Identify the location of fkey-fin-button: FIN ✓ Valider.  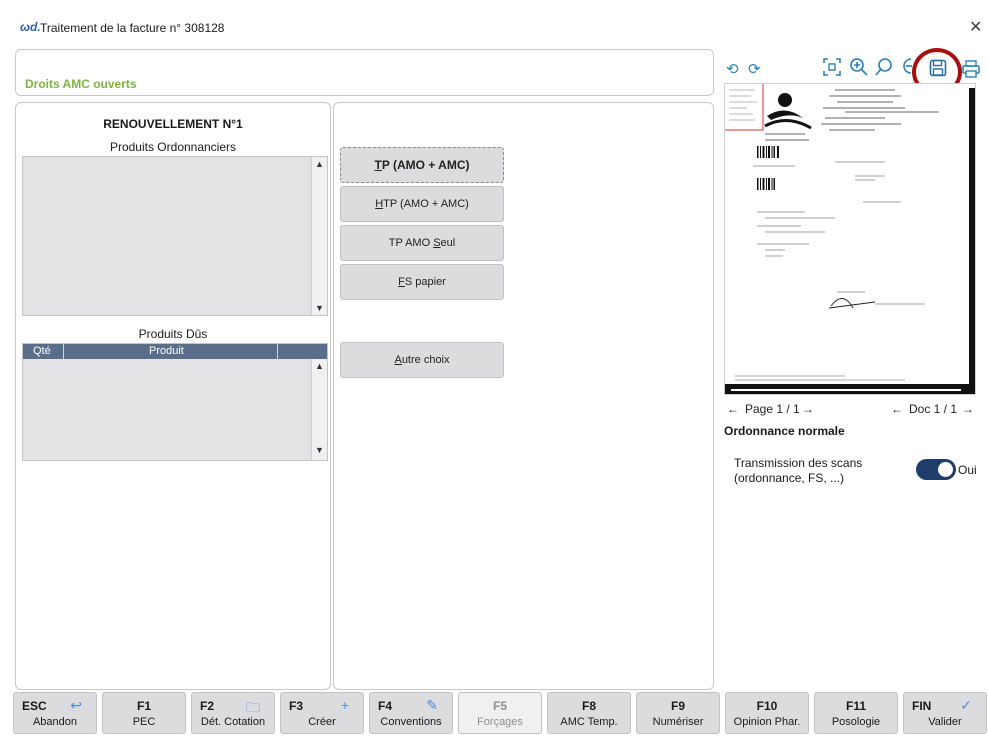
(945, 713).